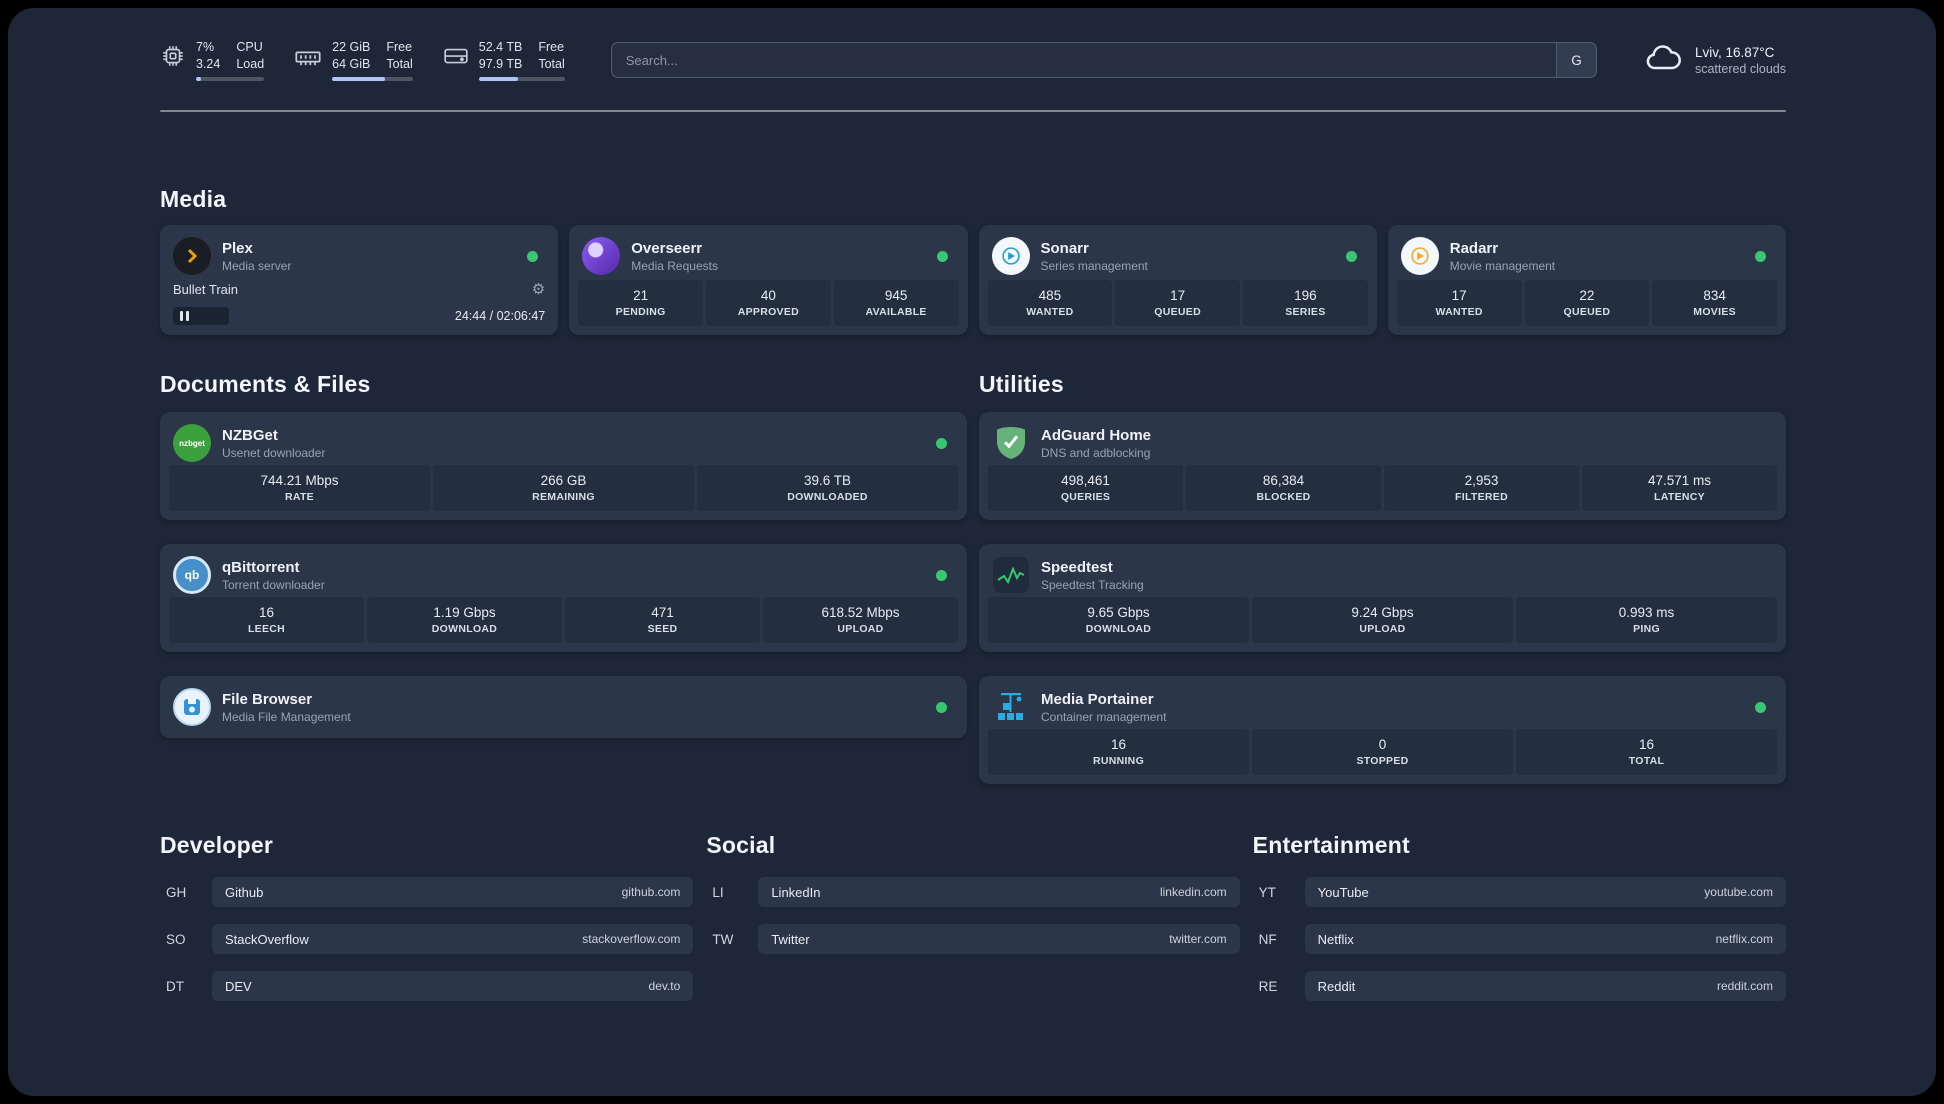  What do you see at coordinates (973, 892) in the screenshot?
I see `bookmark-linkedin: LI LinkedIn linkedin.com` at bounding box center [973, 892].